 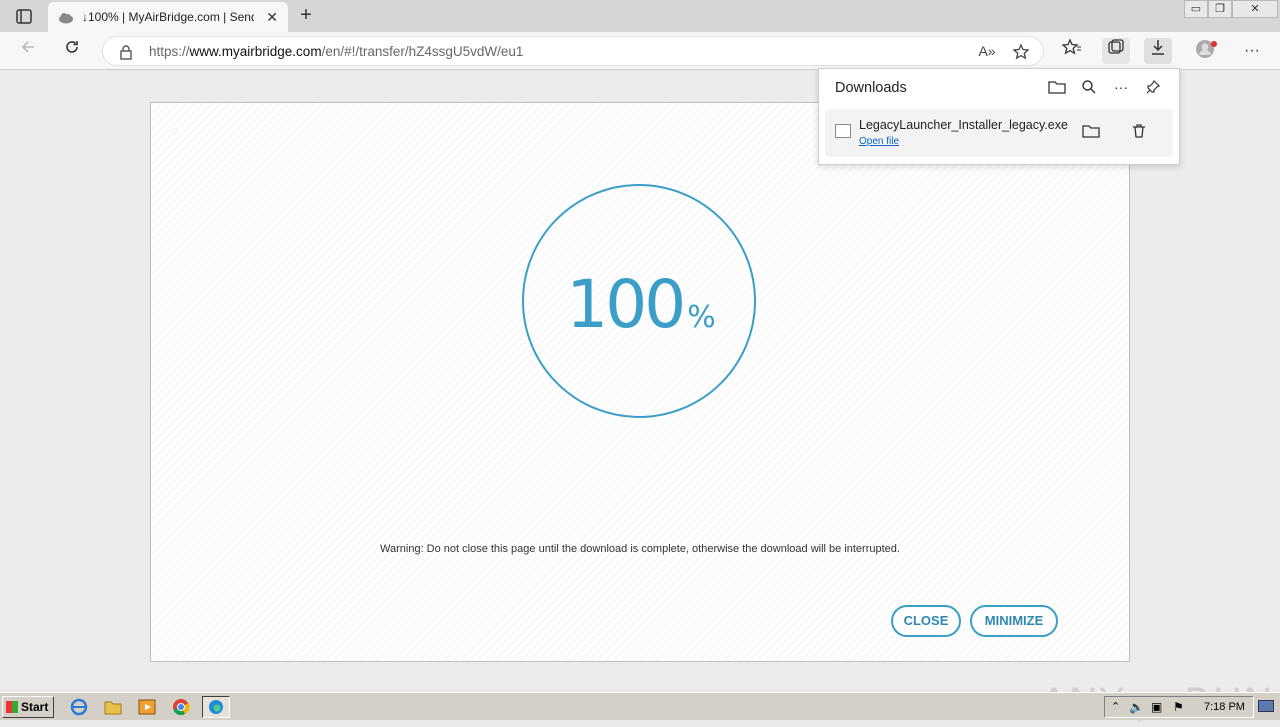 What do you see at coordinates (126, 52) in the screenshot?
I see `lock-icon` at bounding box center [126, 52].